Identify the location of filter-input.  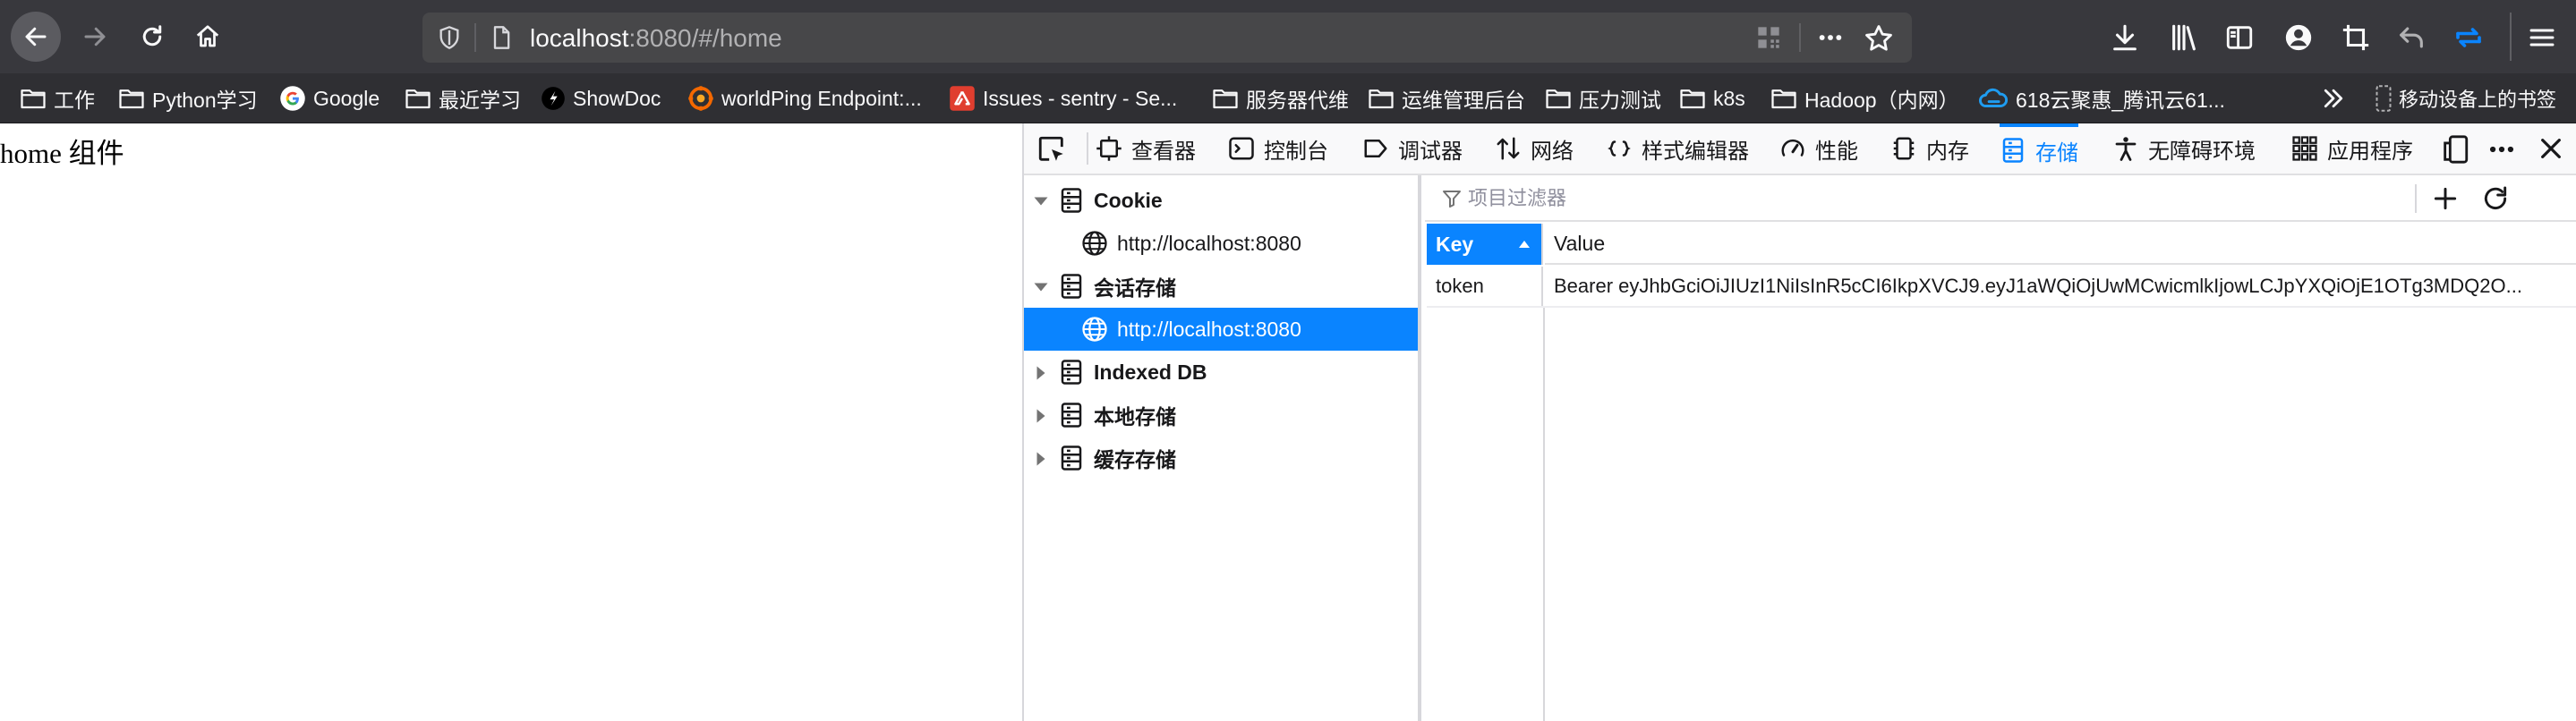
(1913, 198).